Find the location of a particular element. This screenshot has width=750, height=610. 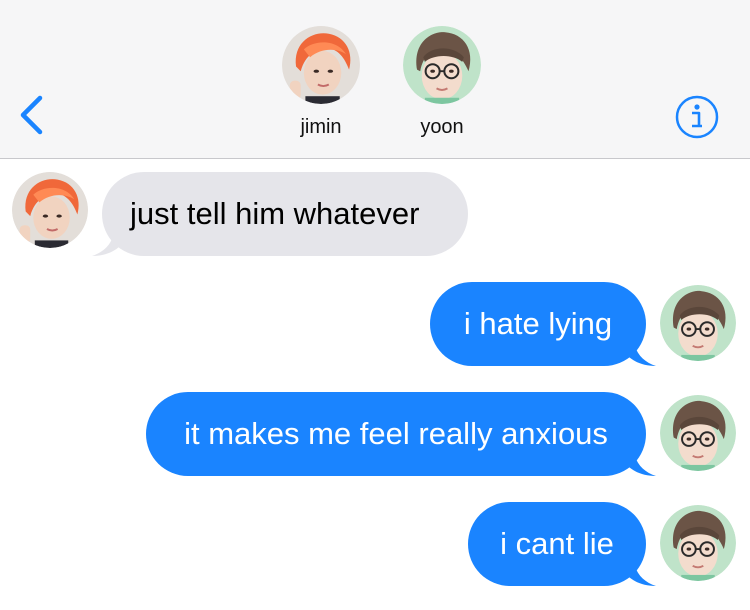

message-bubble-outgoing: i hate lying is located at coordinates (538, 324).